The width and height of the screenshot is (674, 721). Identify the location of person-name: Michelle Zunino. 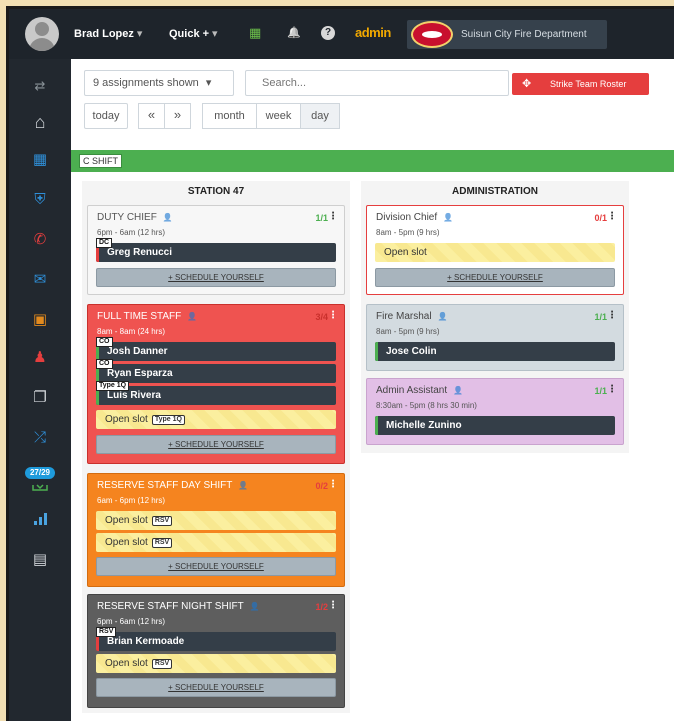
(424, 425).